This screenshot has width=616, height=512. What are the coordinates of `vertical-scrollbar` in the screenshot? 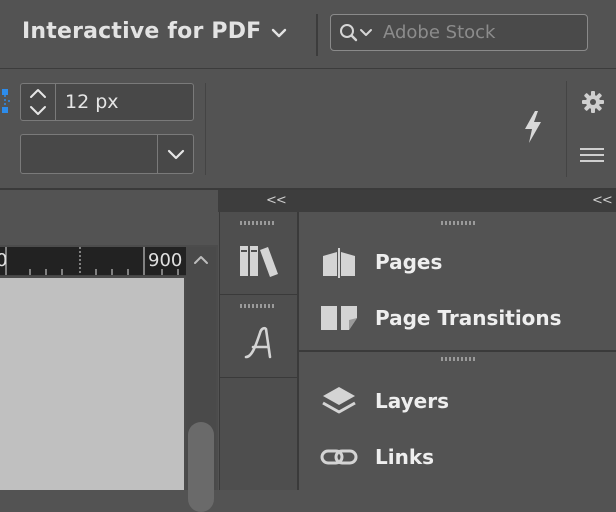 It's located at (201, 379).